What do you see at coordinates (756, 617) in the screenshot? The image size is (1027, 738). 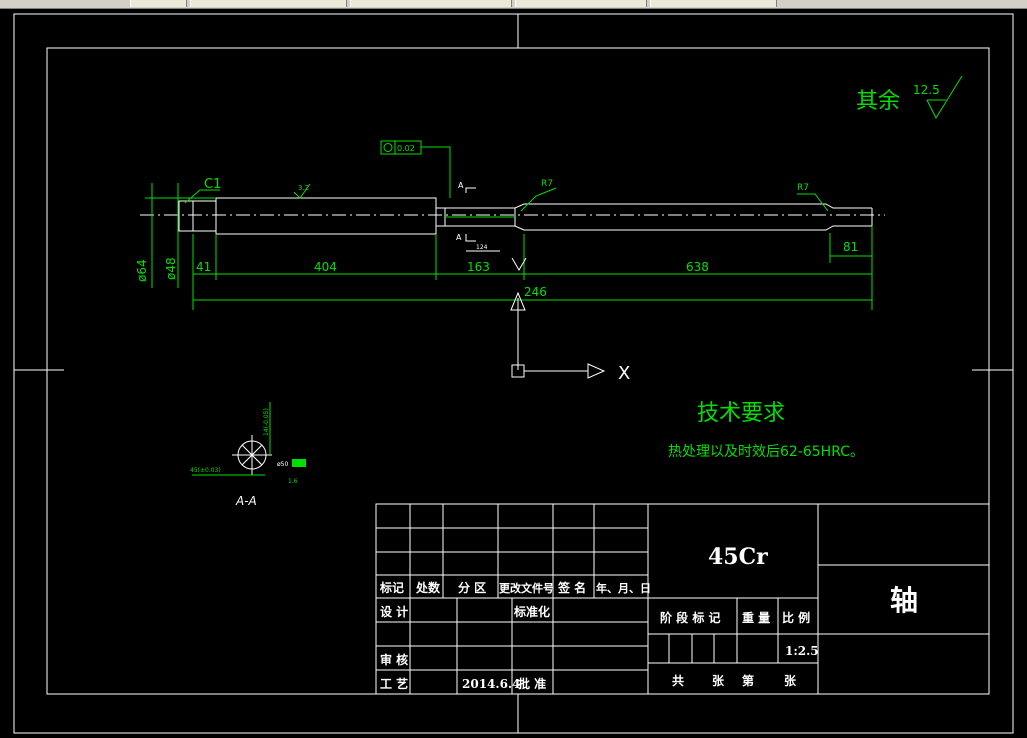 I see `tb-weight: 重 量` at bounding box center [756, 617].